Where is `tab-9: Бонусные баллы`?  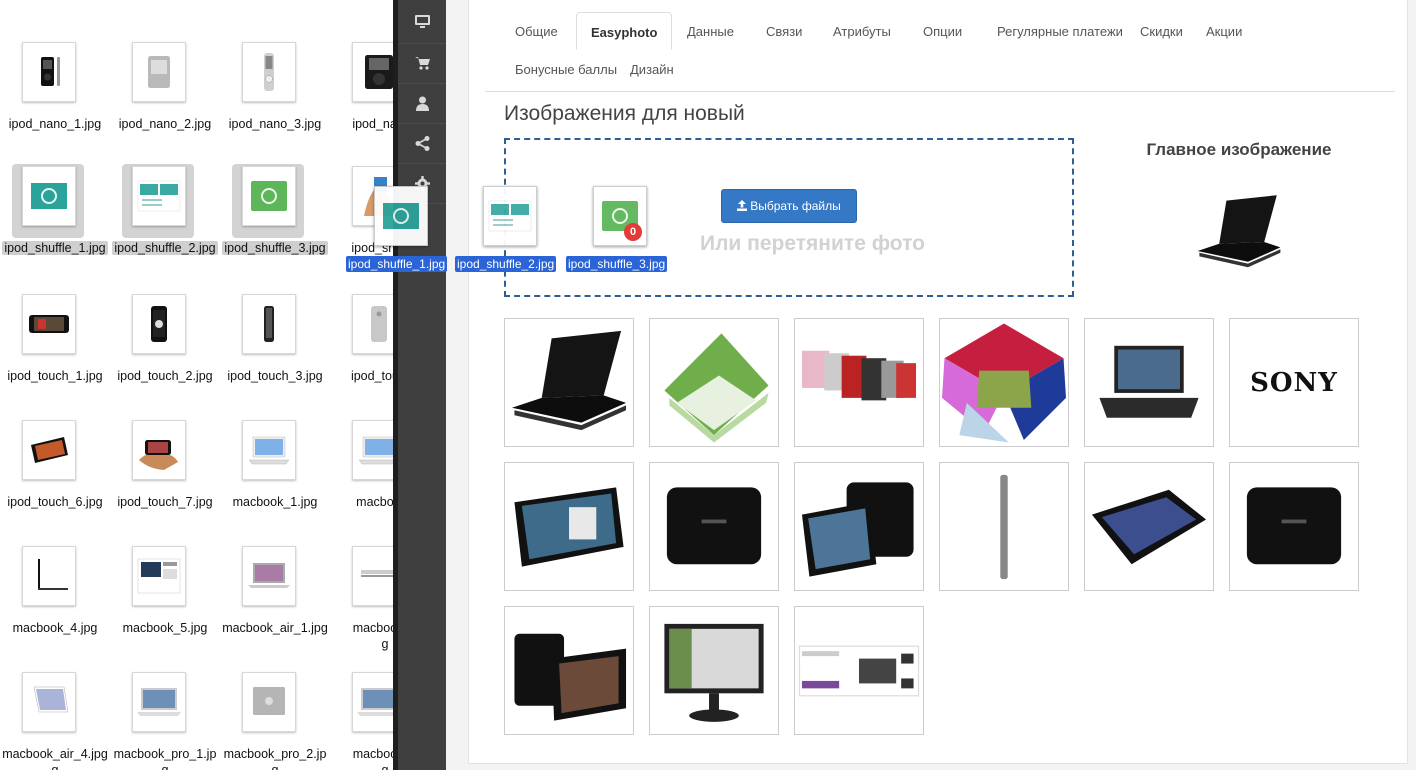 tab-9: Бонусные баллы is located at coordinates (566, 69).